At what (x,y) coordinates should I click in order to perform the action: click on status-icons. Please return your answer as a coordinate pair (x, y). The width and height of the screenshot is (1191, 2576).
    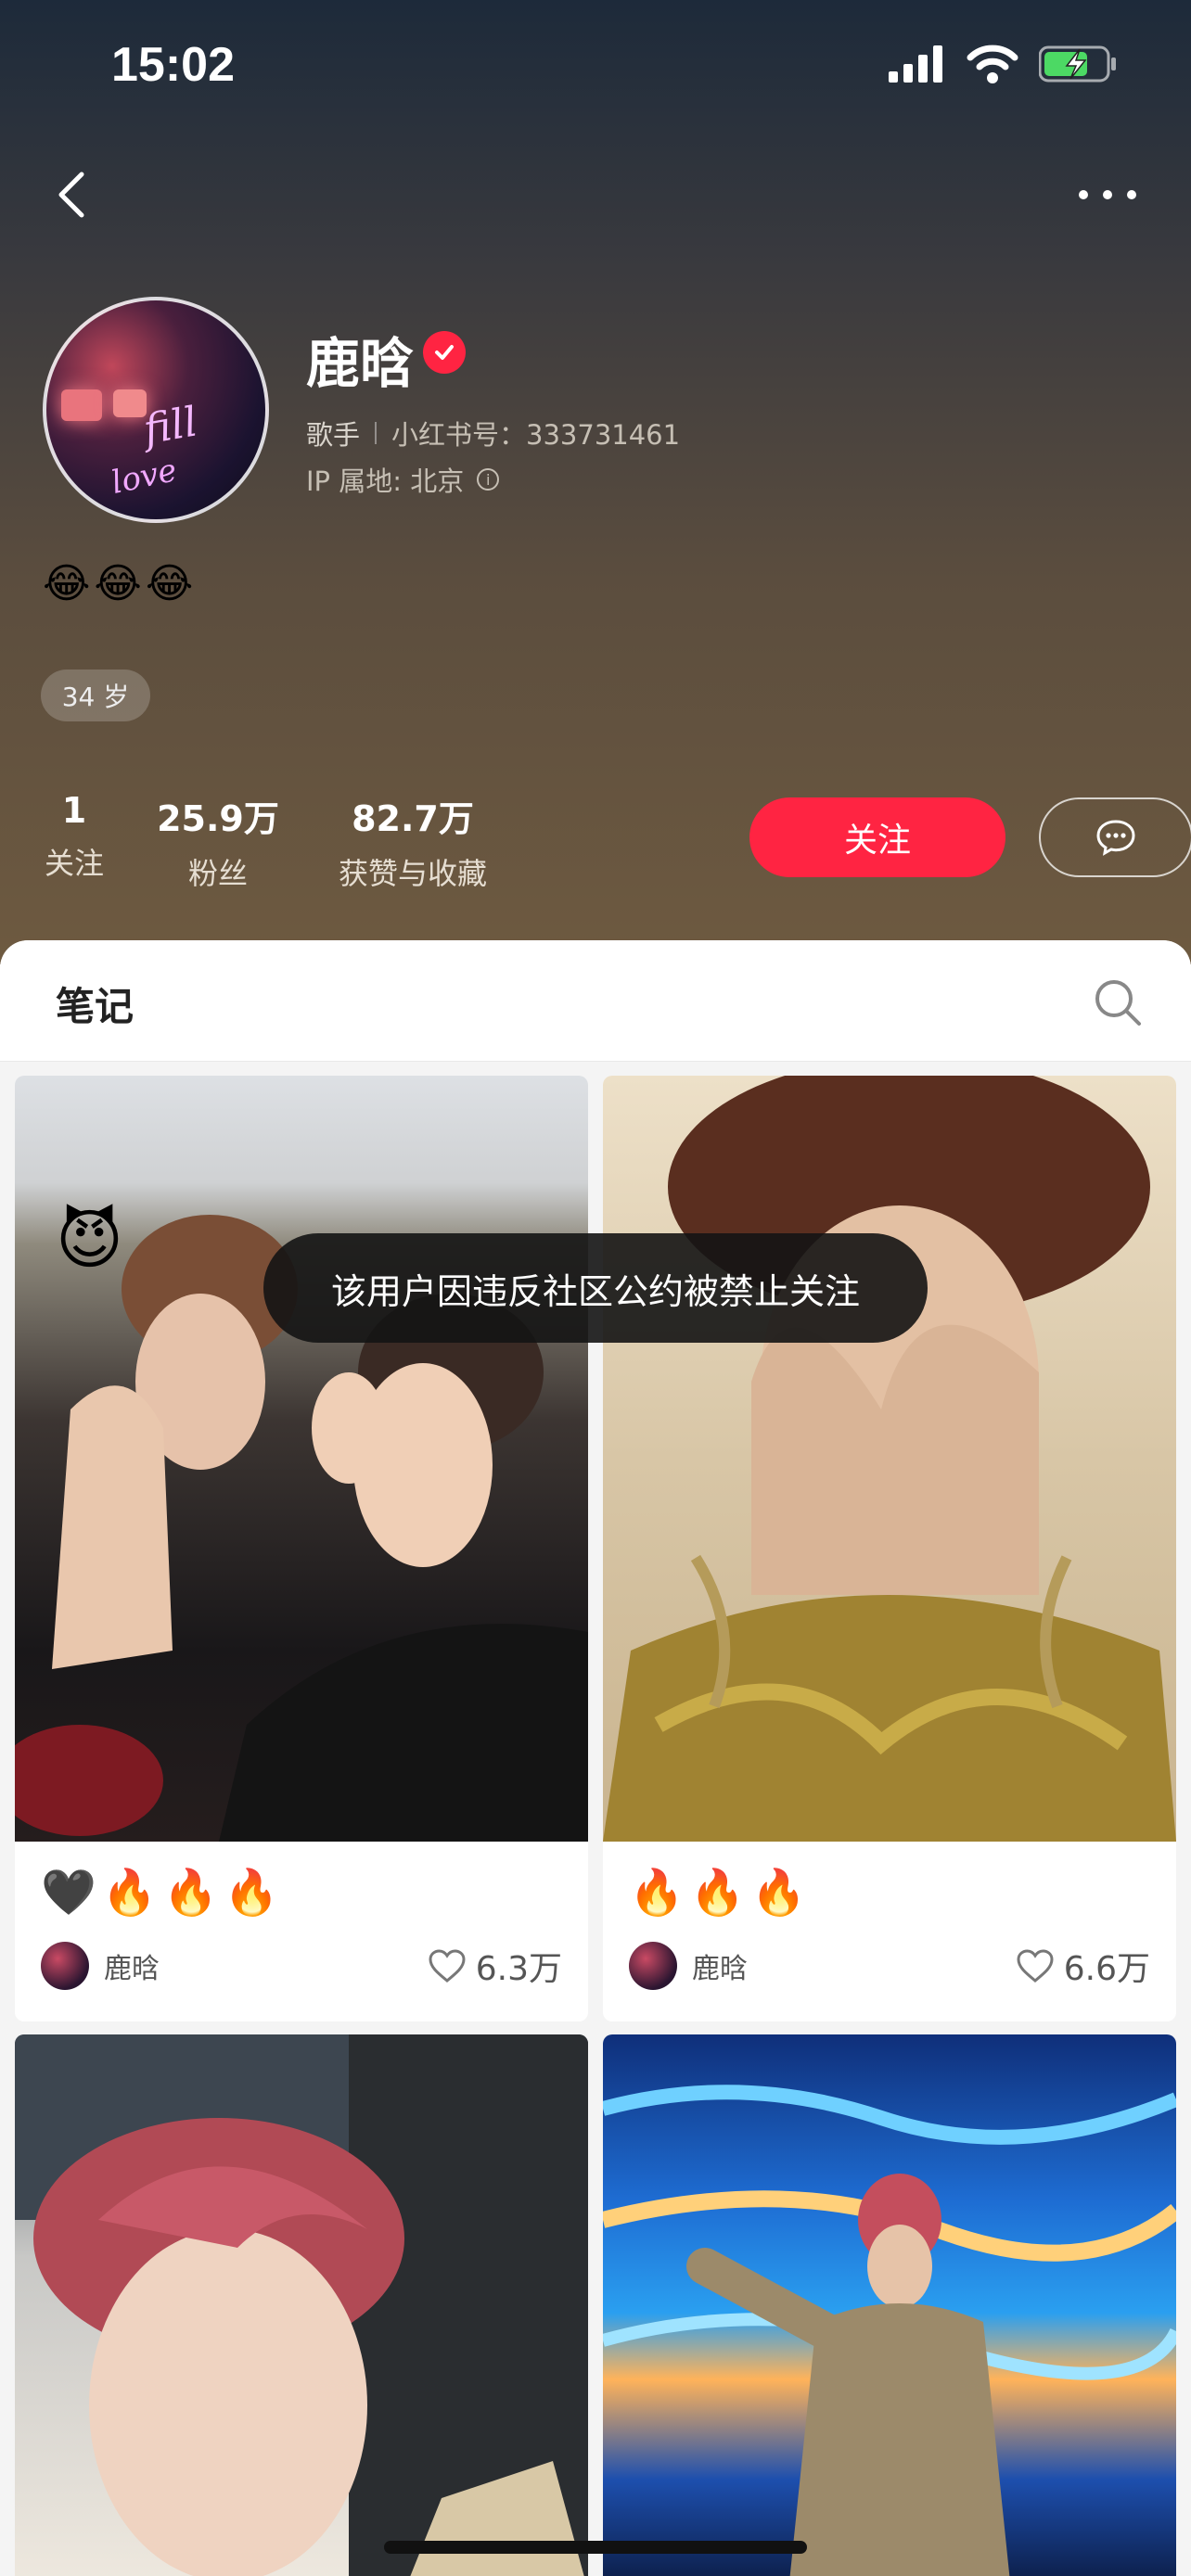
    Looking at the image, I should click on (1003, 64).